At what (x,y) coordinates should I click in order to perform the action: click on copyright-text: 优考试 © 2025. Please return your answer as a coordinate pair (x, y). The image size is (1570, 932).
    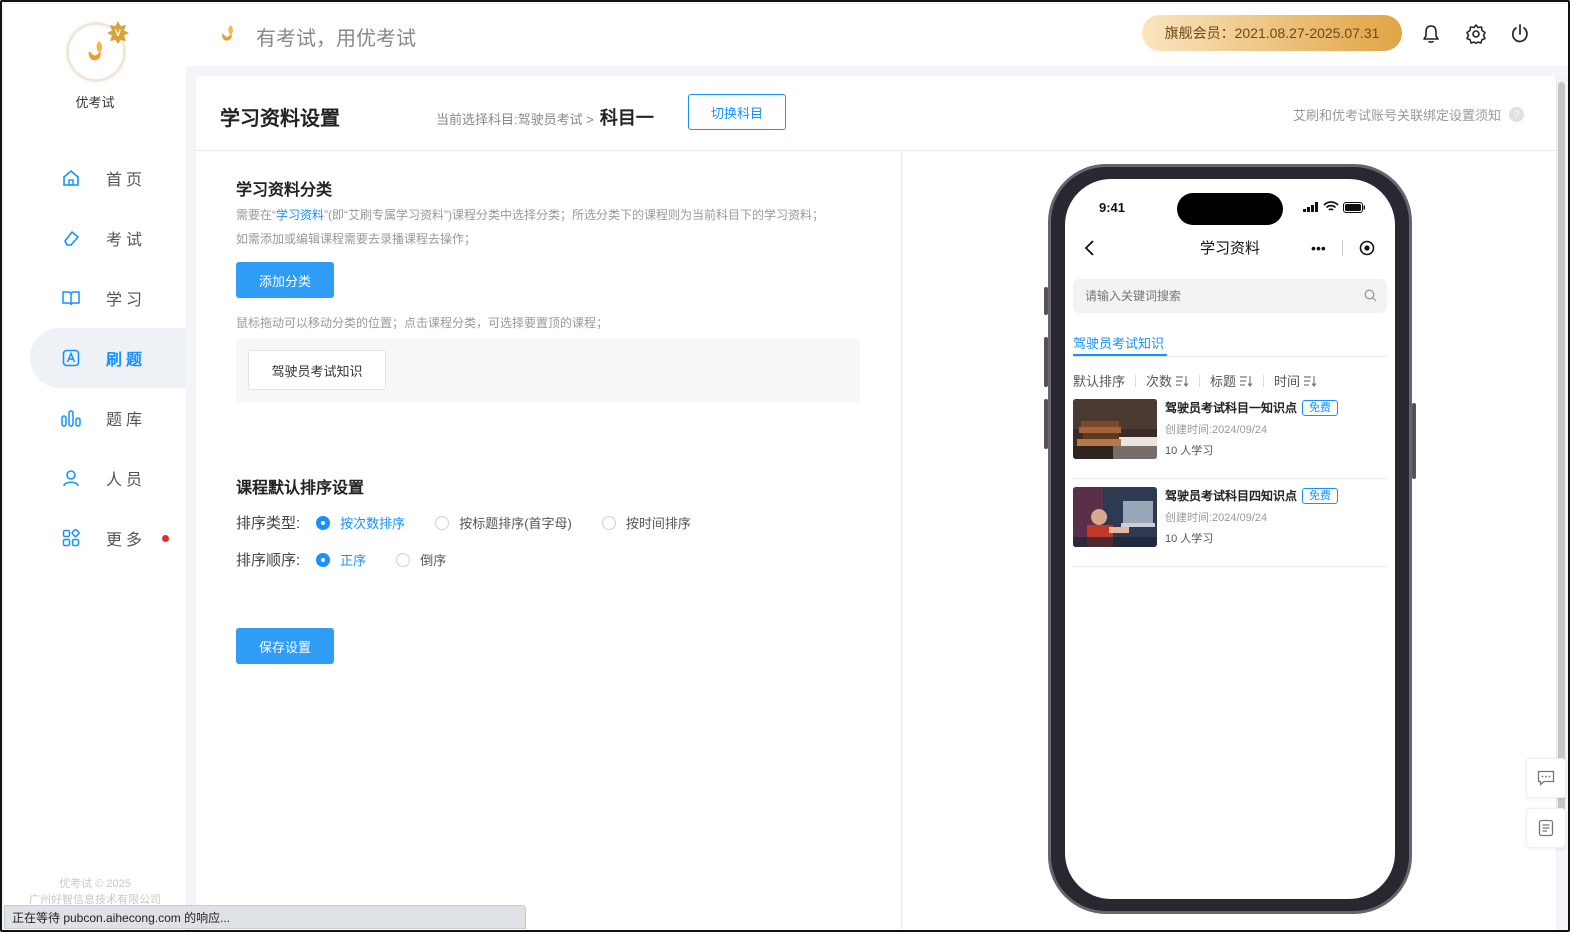
    Looking at the image, I should click on (95, 884).